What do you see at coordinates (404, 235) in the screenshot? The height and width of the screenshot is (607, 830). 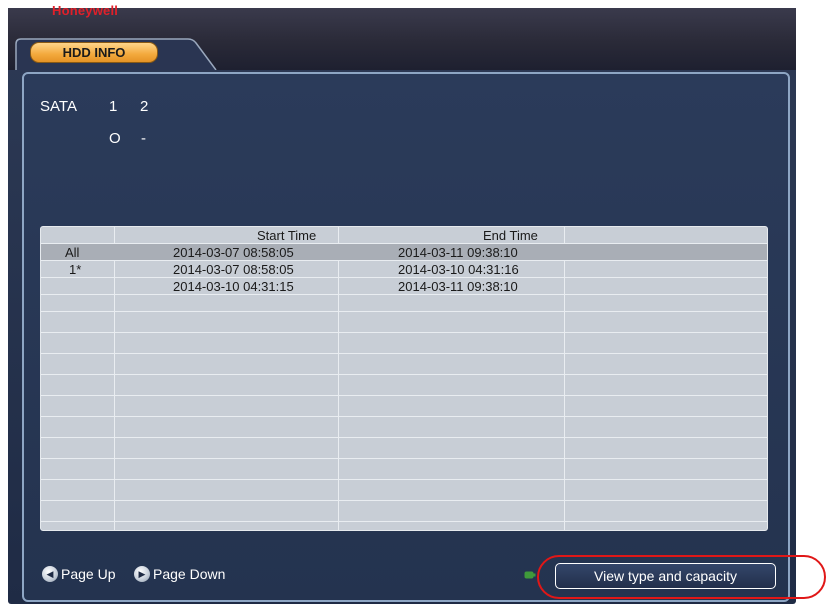 I see `table-header-row: Start Time End Time` at bounding box center [404, 235].